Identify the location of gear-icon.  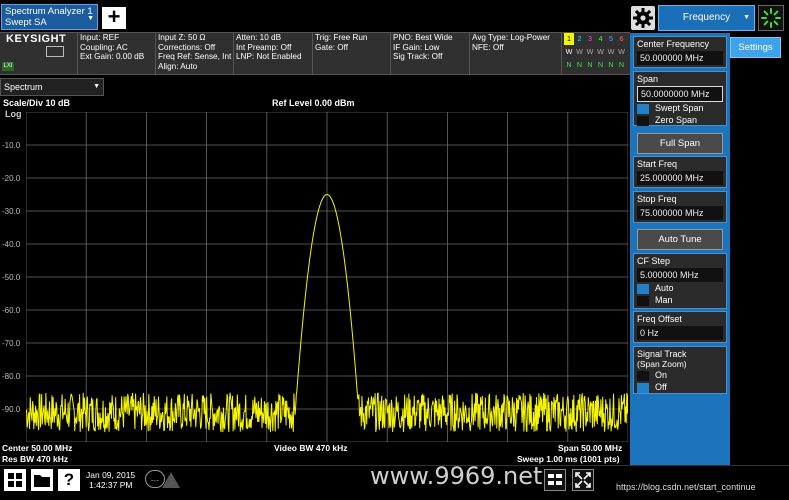
(643, 18).